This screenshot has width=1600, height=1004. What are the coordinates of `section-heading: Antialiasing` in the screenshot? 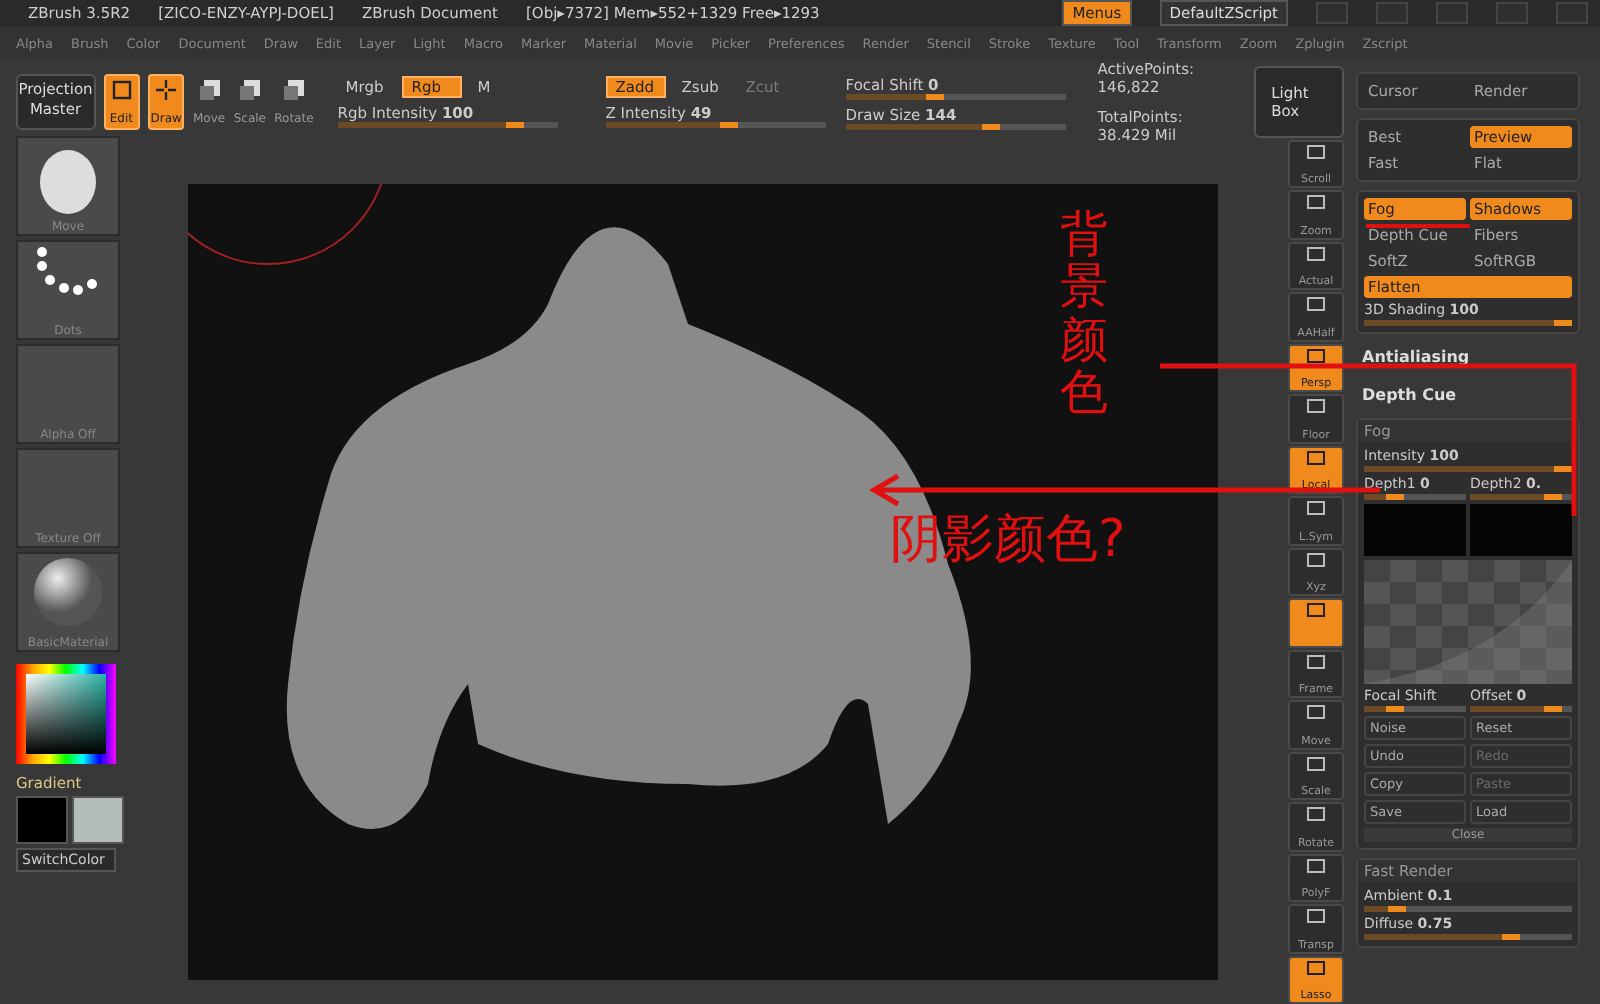 It's located at (1468, 357).